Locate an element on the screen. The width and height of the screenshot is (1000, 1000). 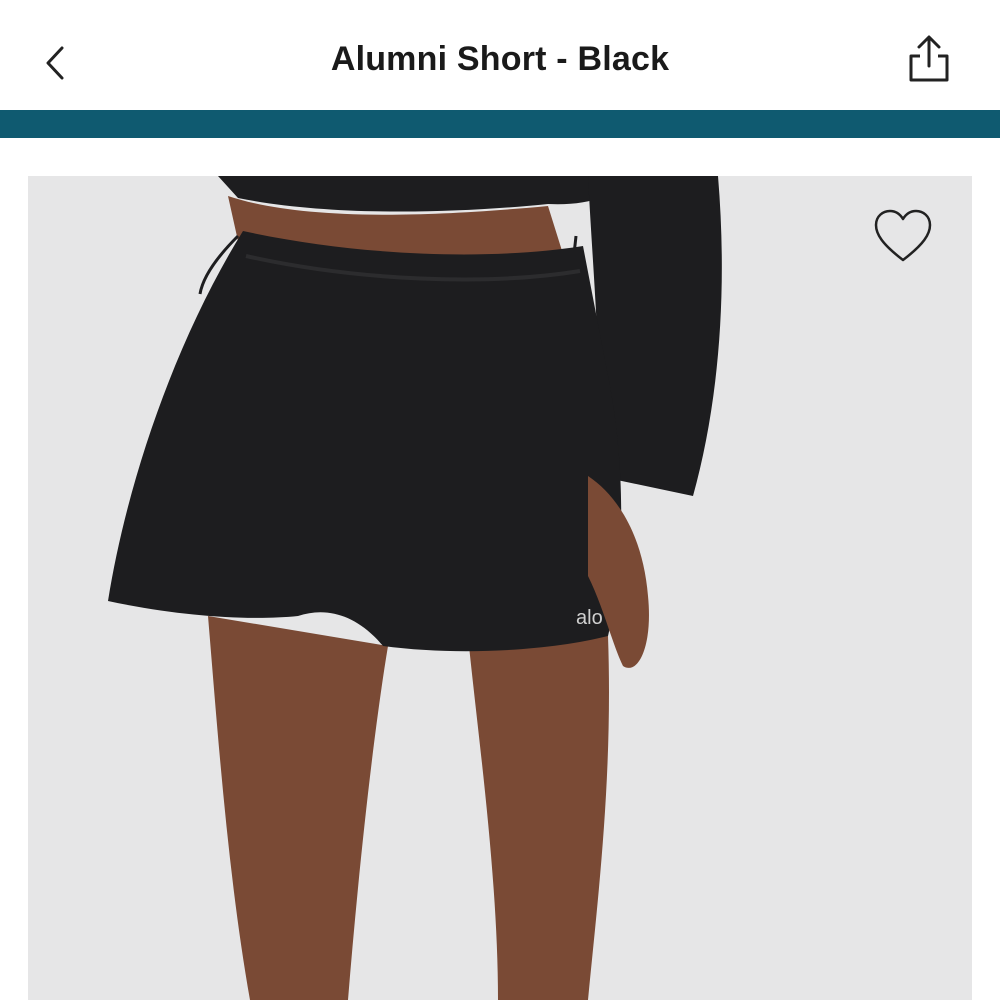
heart-outline-icon is located at coordinates (903, 235).